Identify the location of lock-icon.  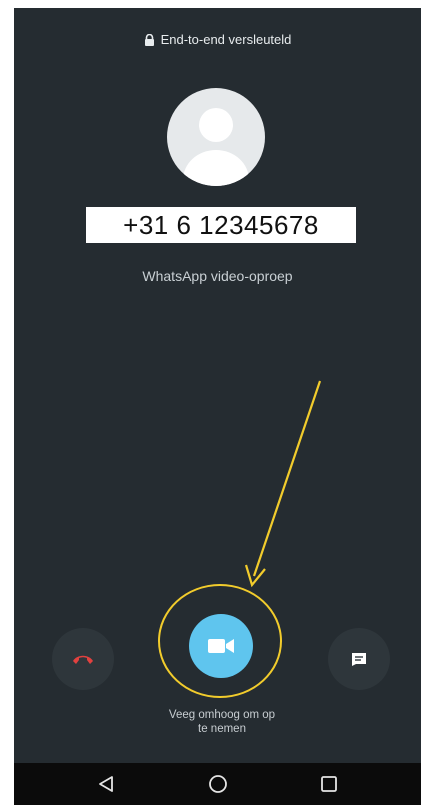
(149, 39).